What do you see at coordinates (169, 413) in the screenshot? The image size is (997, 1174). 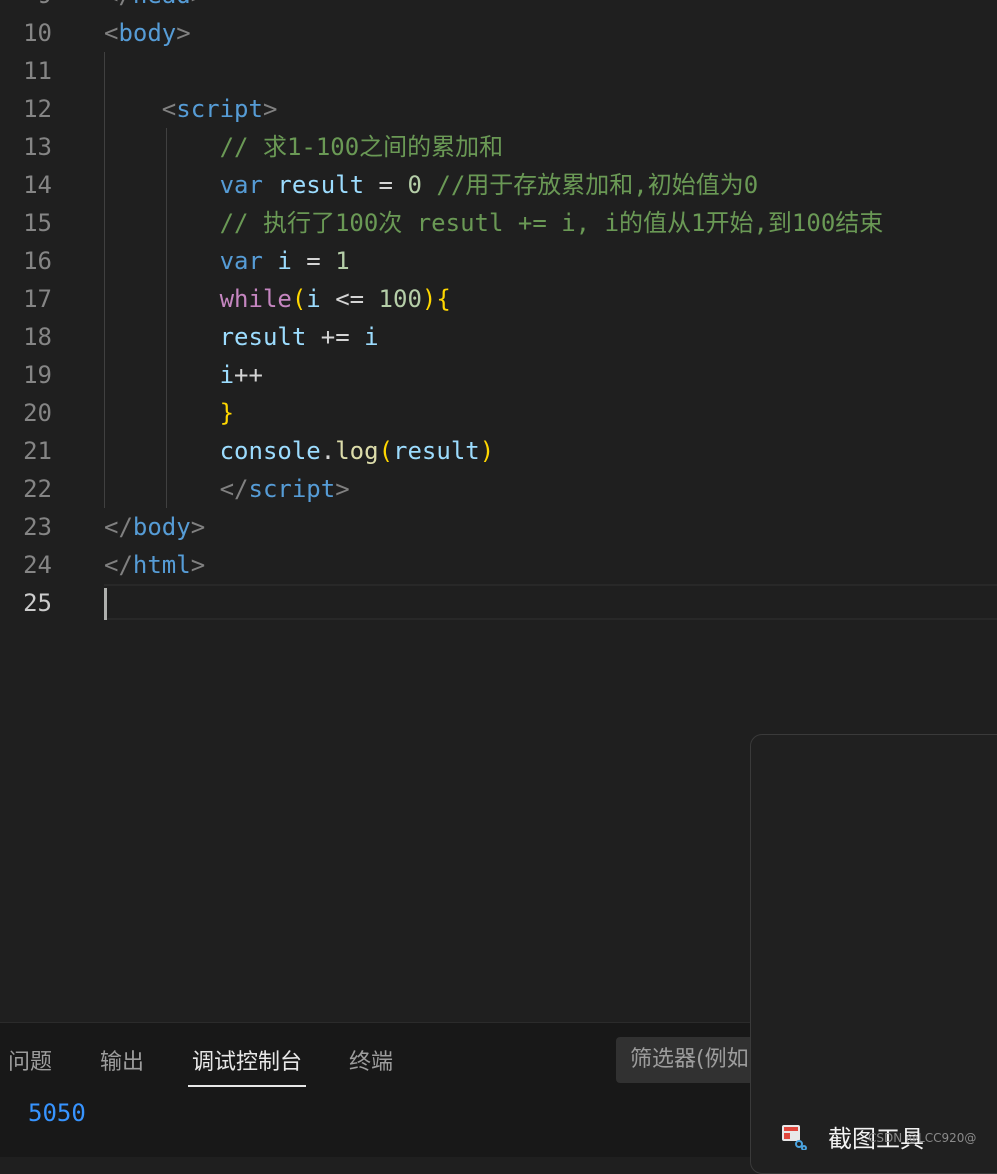 I see `code-text: }` at bounding box center [169, 413].